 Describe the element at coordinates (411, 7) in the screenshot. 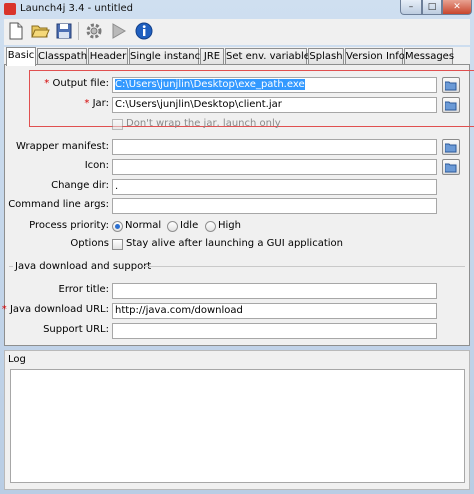

I see `minimize-button: –` at that location.